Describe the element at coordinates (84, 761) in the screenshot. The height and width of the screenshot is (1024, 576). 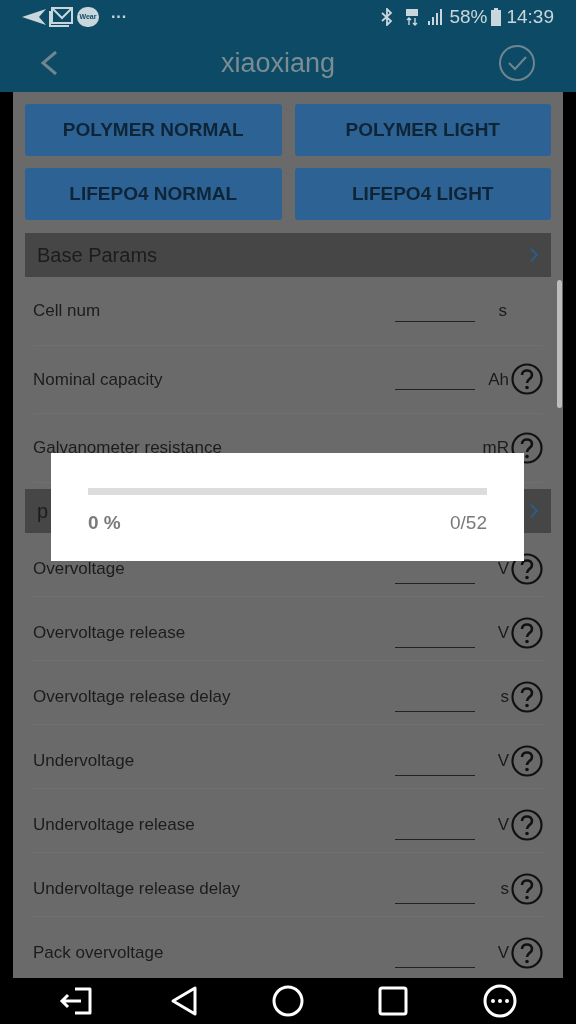
I see `parameter-label: Undervoltage` at that location.